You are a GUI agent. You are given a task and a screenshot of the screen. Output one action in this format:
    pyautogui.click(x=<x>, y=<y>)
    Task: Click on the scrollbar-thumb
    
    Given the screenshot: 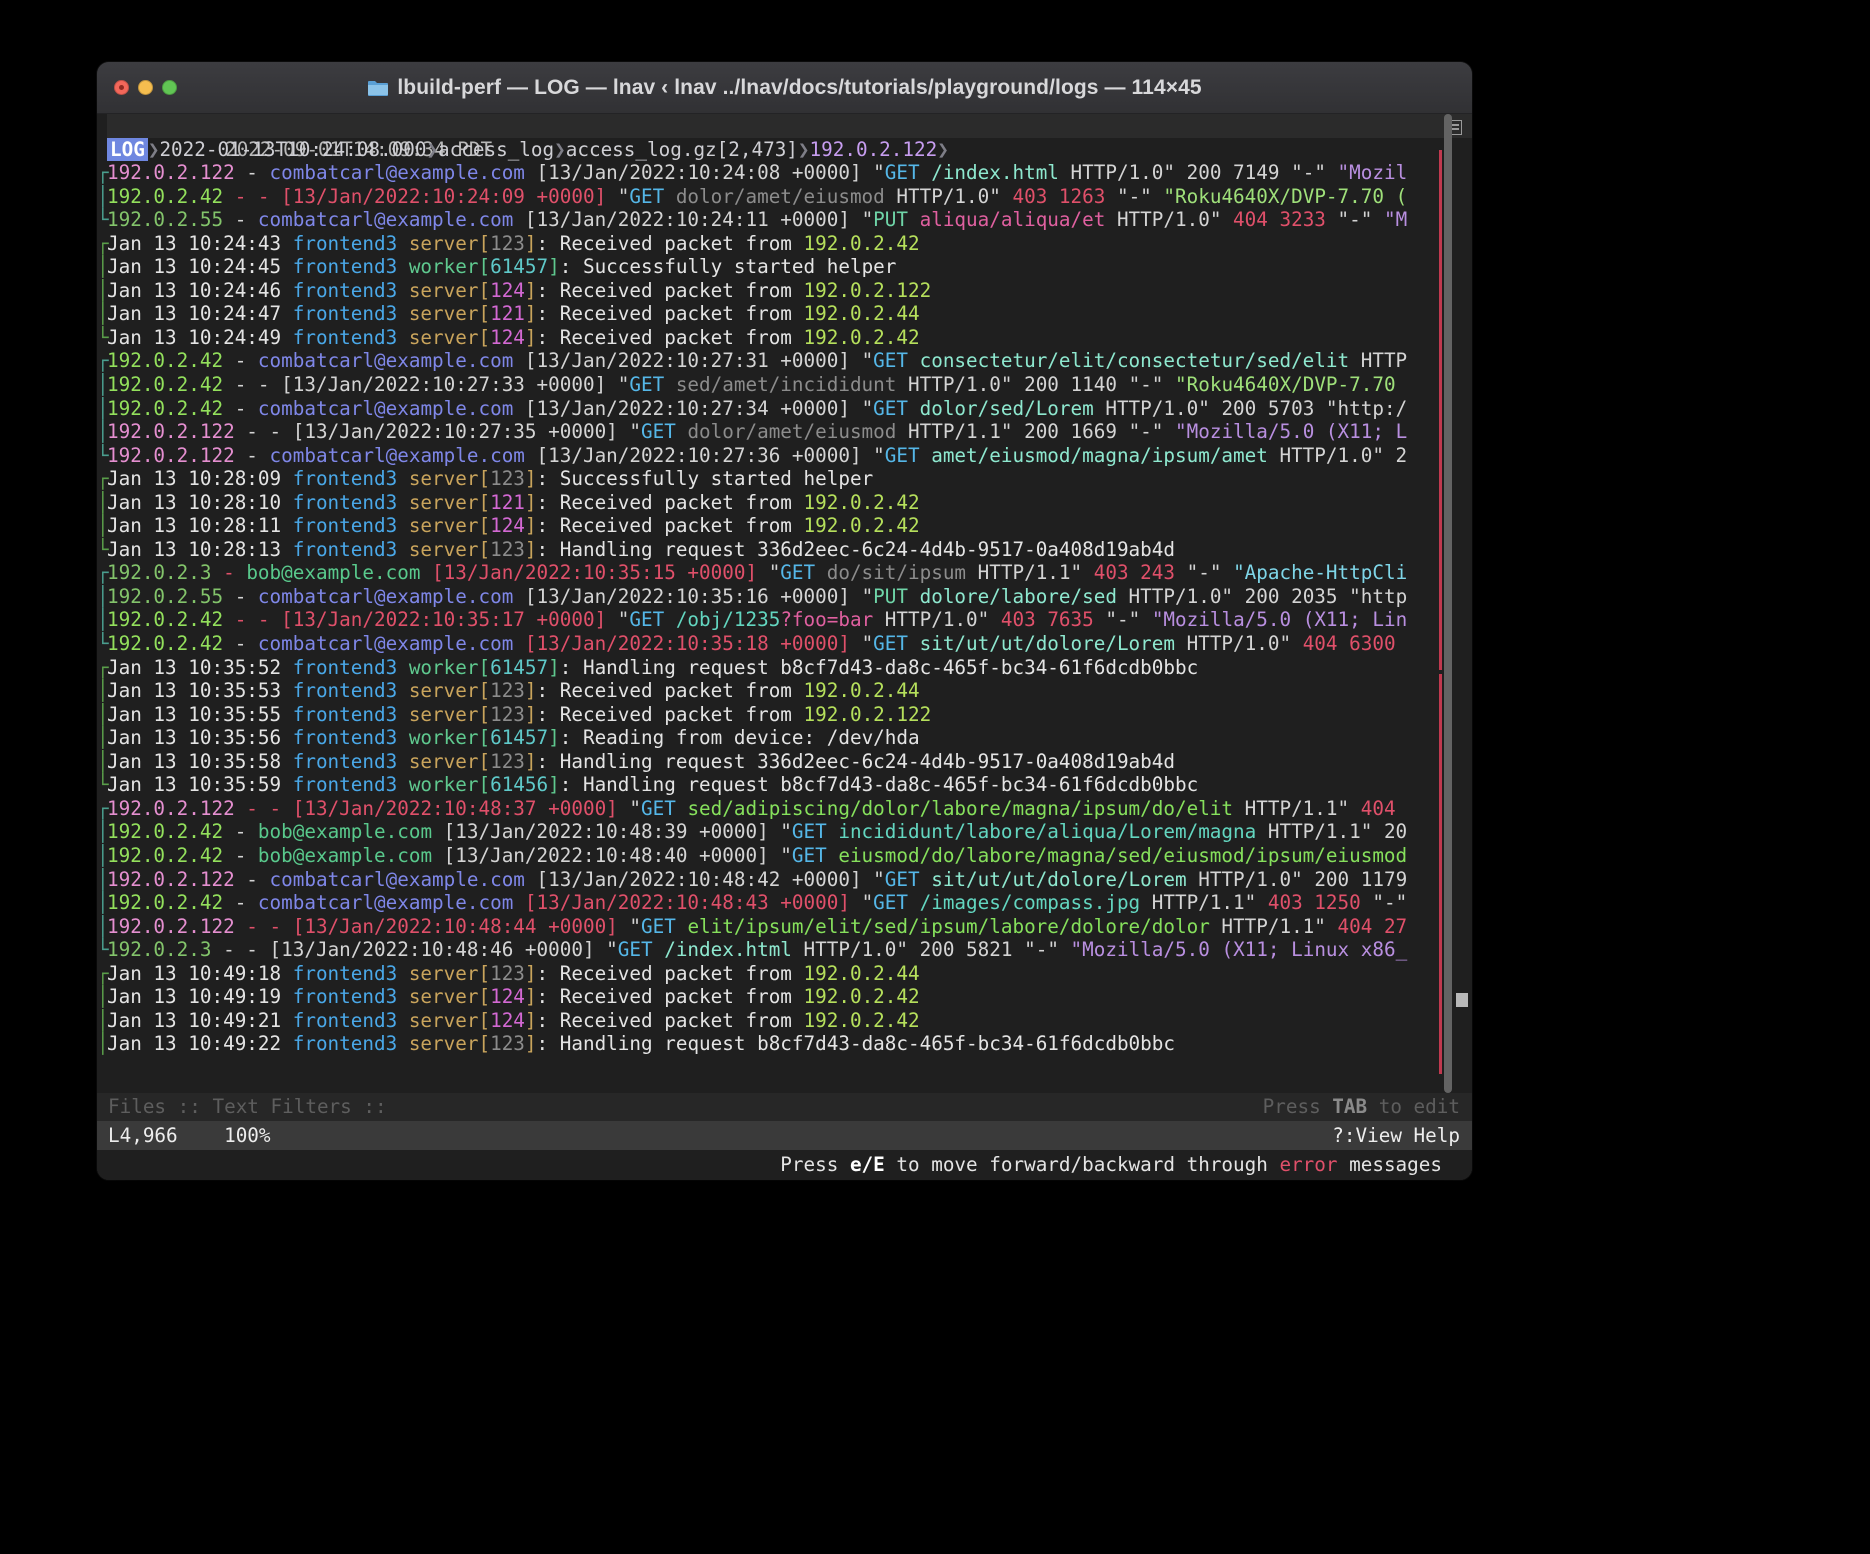 What is the action you would take?
    pyautogui.click(x=1448, y=603)
    